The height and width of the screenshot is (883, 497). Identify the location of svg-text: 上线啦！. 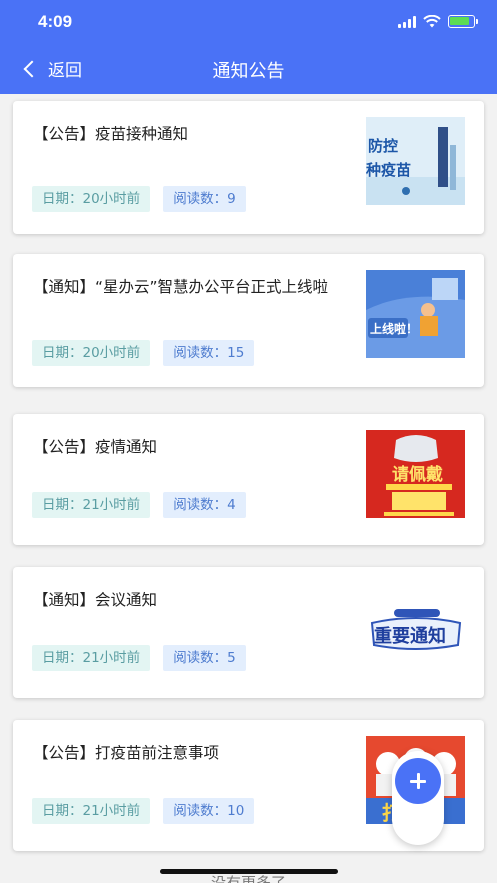
(394, 328).